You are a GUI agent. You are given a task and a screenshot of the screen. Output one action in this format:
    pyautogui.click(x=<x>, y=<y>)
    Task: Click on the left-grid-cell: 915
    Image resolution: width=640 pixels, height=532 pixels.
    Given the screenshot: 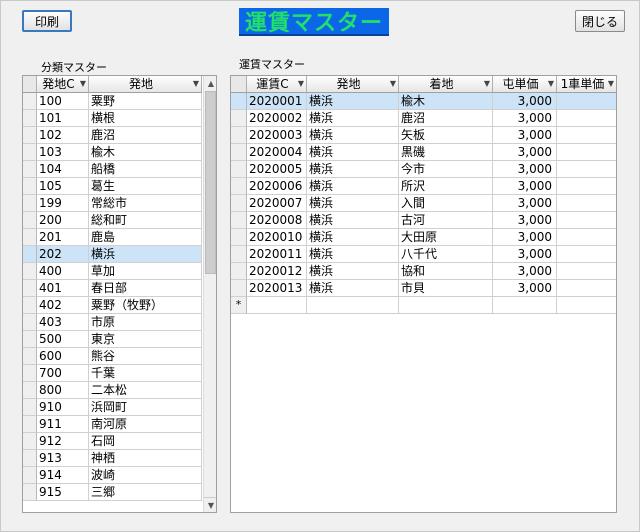 What is the action you would take?
    pyautogui.click(x=63, y=492)
    